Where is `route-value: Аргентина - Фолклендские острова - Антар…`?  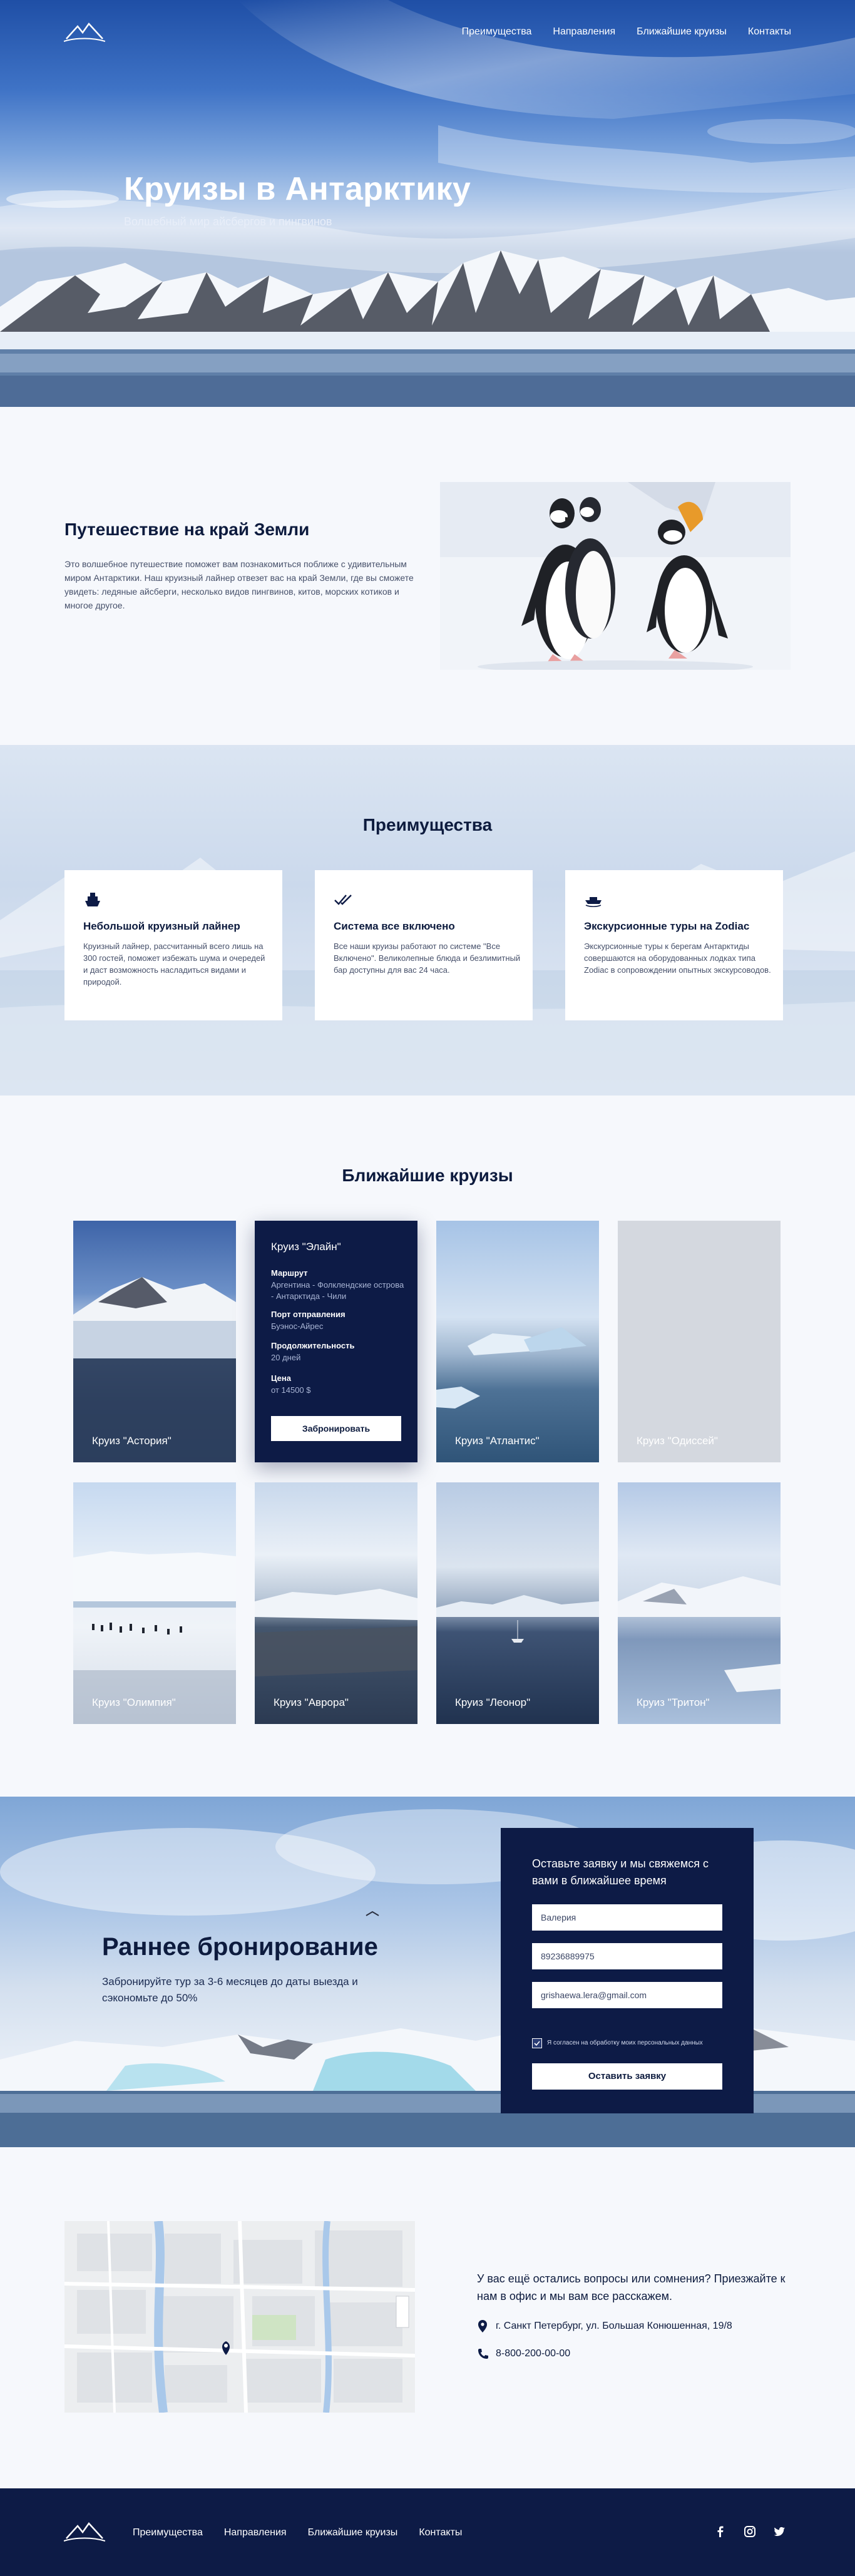 route-value: Аргентина - Фолклендские острова - Антар… is located at coordinates (337, 1290).